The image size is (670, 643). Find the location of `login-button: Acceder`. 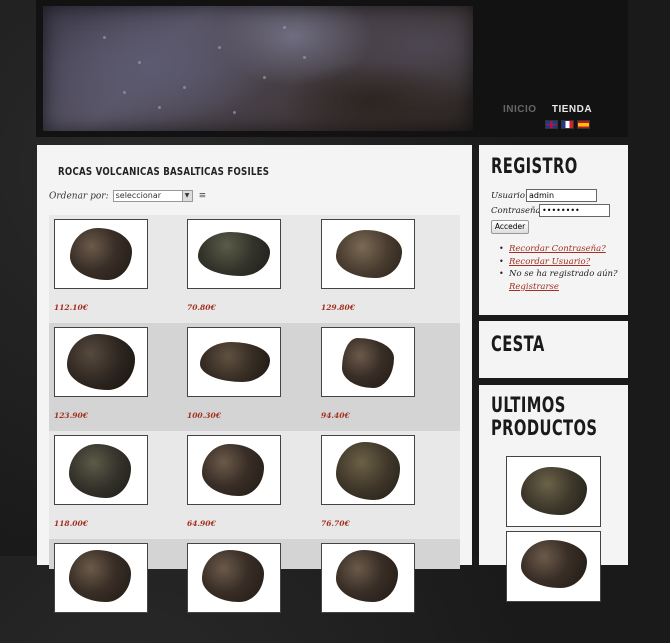

login-button: Acceder is located at coordinates (510, 227).